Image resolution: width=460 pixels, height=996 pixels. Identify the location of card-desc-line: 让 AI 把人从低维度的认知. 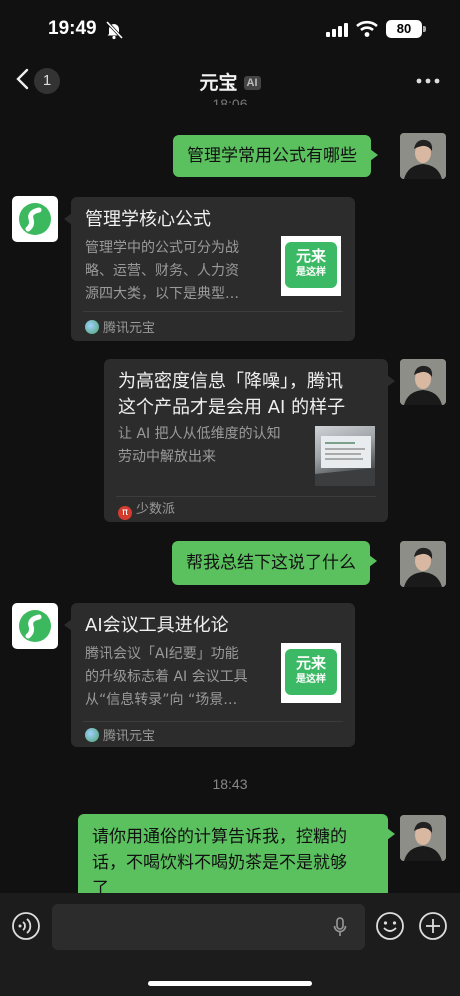
(199, 434).